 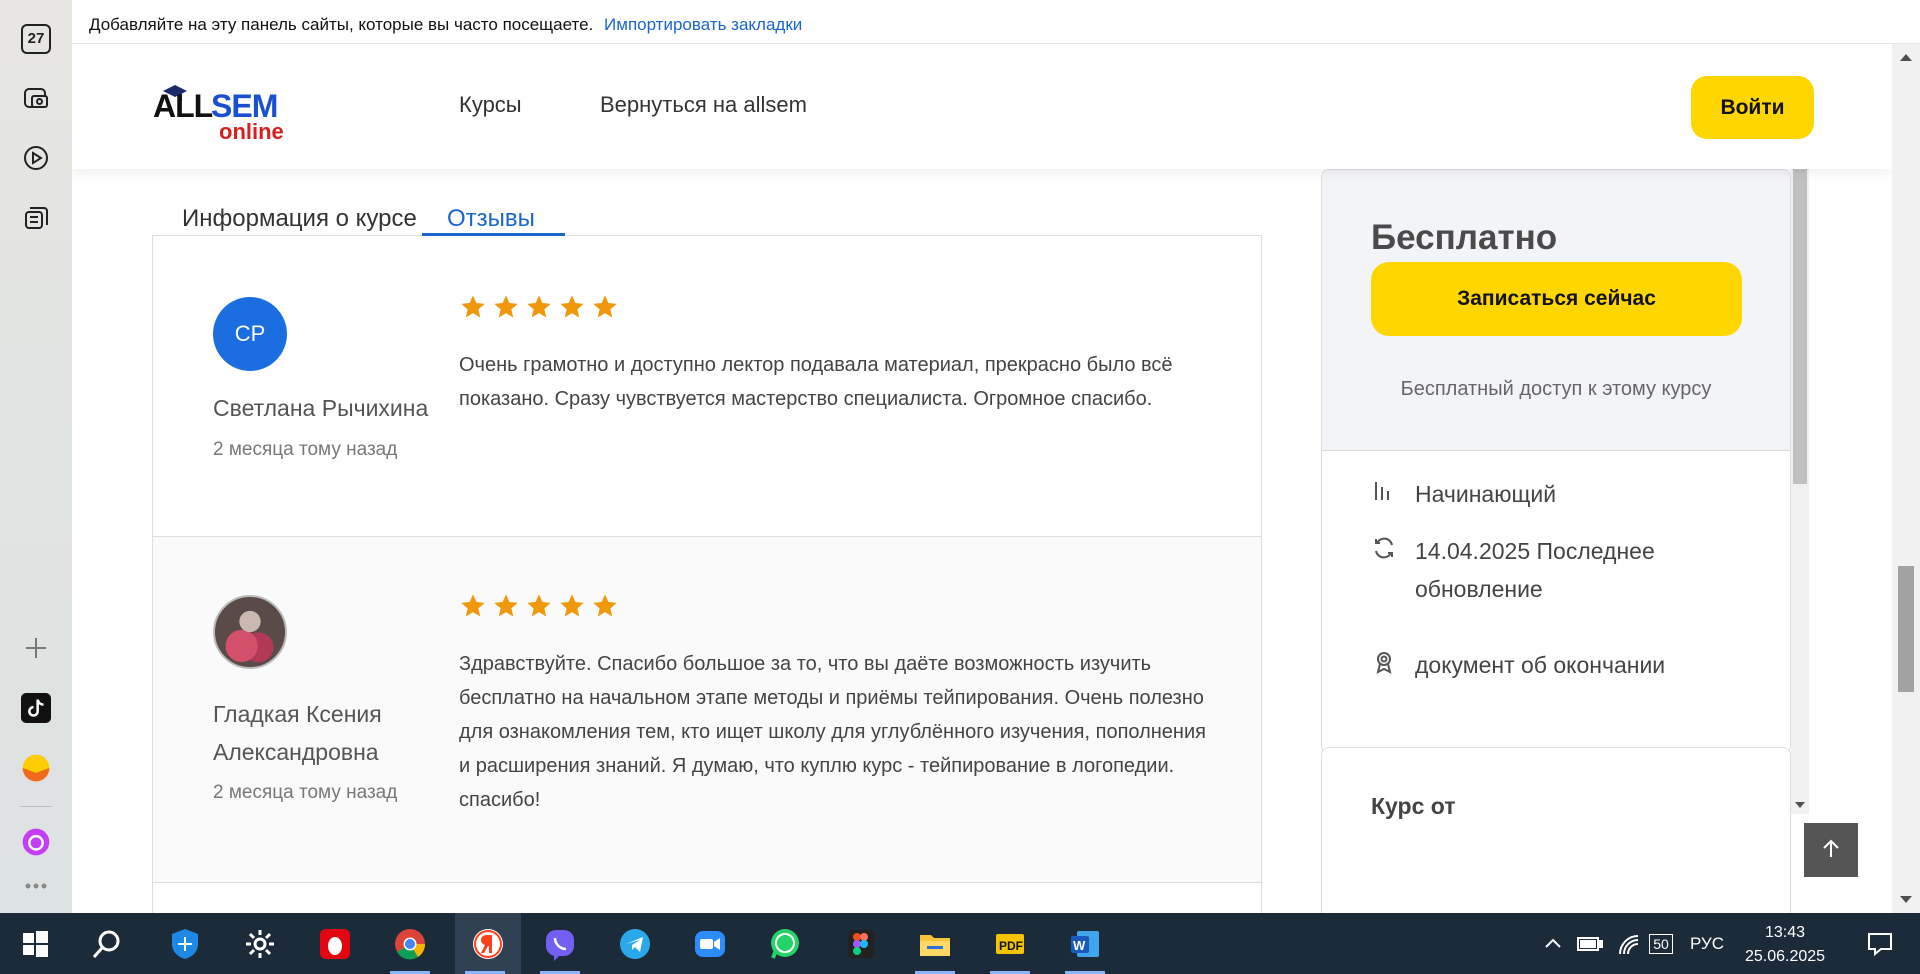 I want to click on collections-icon, so click(x=36, y=218).